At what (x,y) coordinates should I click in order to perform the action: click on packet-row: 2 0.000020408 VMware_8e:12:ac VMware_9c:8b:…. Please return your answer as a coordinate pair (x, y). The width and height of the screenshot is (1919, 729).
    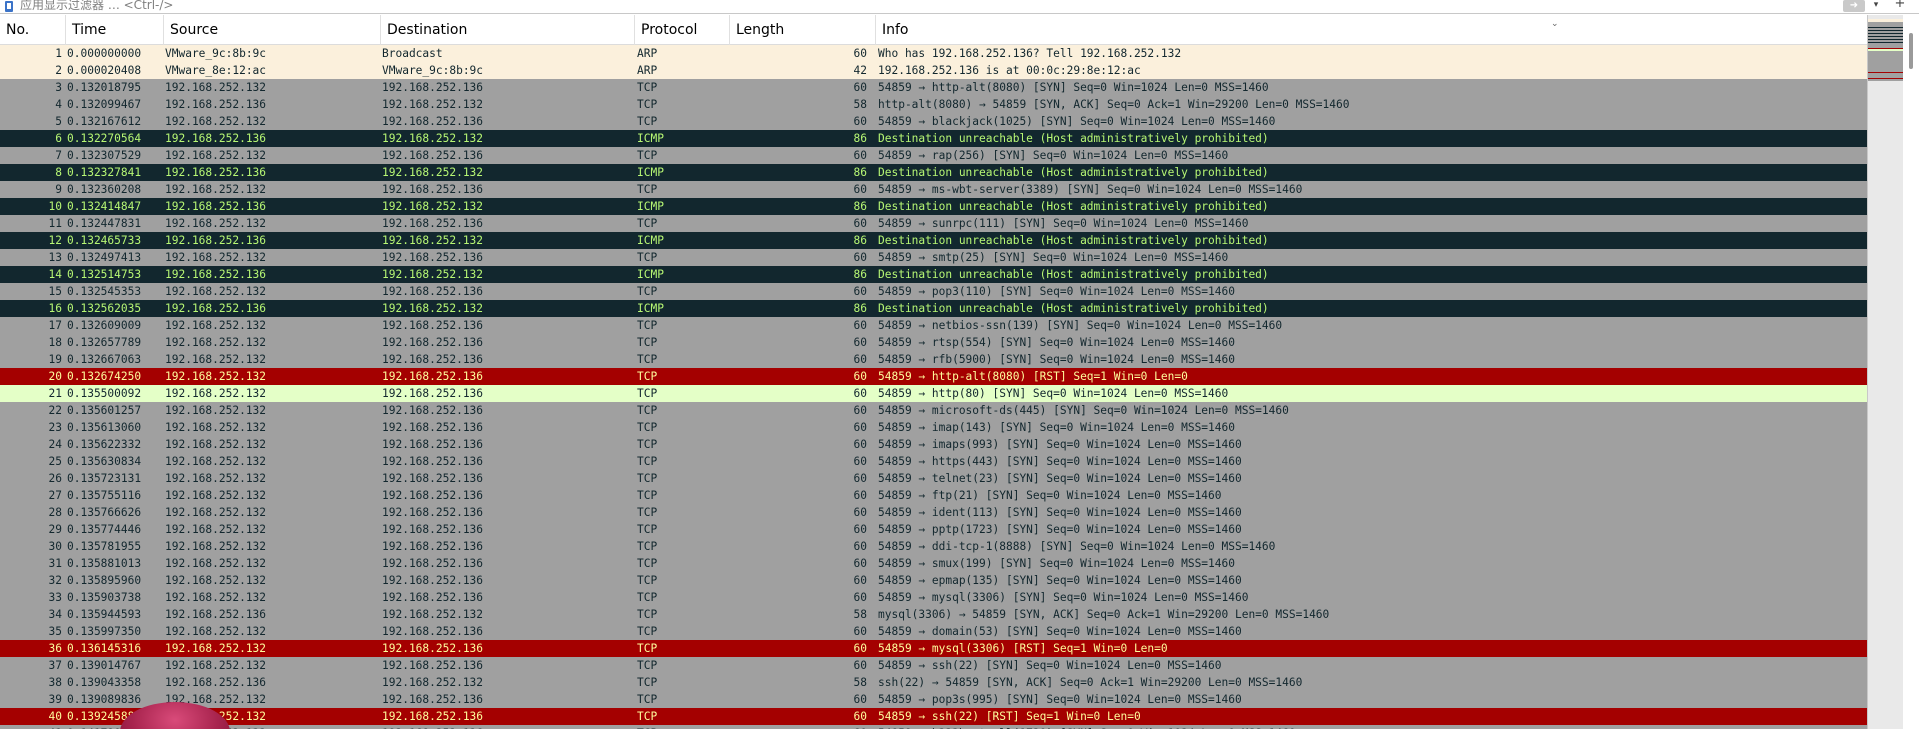
    Looking at the image, I should click on (933, 70).